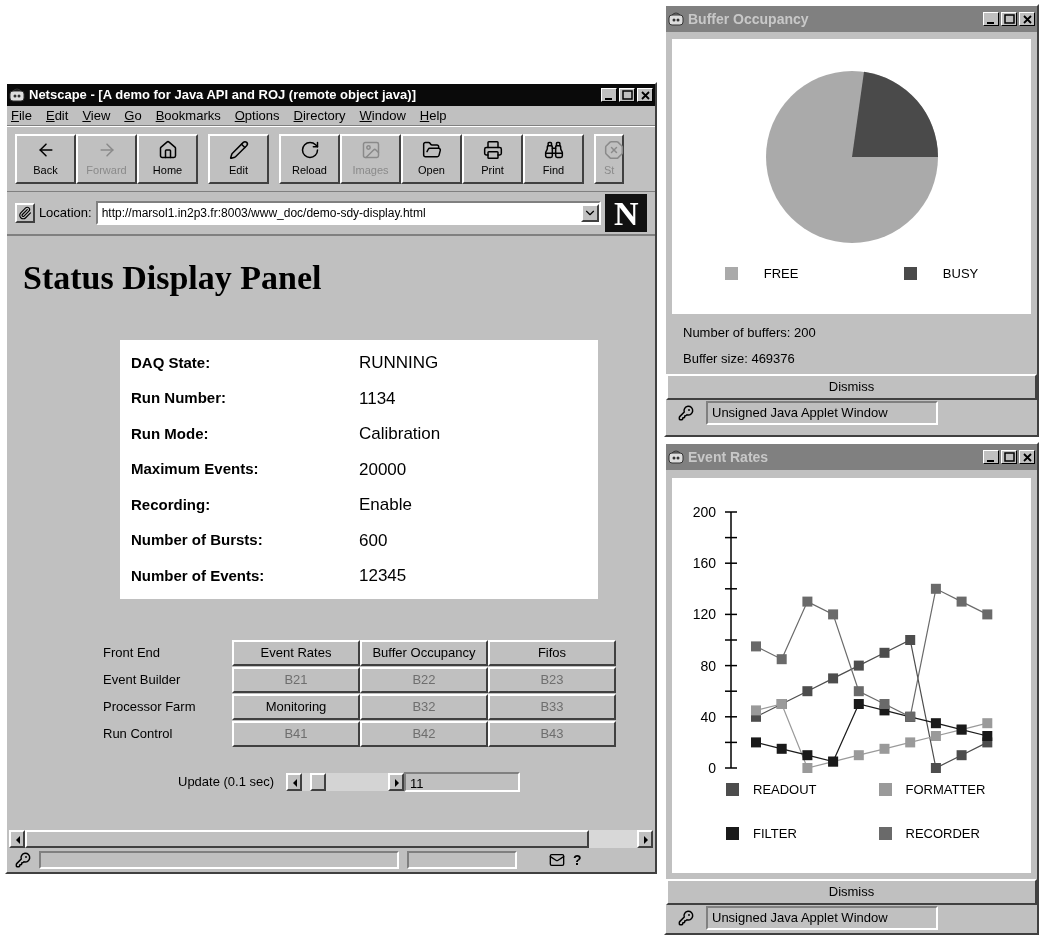 This screenshot has width=1039, height=935. Describe the element at coordinates (748, 19) in the screenshot. I see `window-title: Buffer Occupancy` at that location.